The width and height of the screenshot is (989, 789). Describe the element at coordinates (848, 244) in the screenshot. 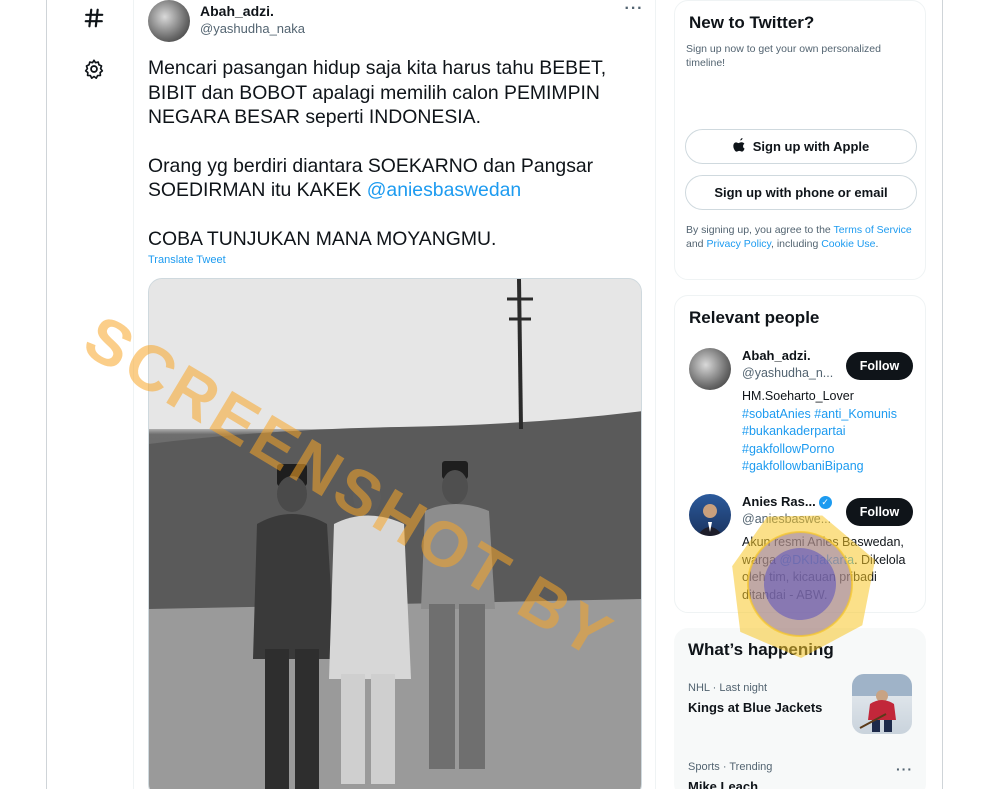

I see `cookie-link: Cookie Use` at that location.